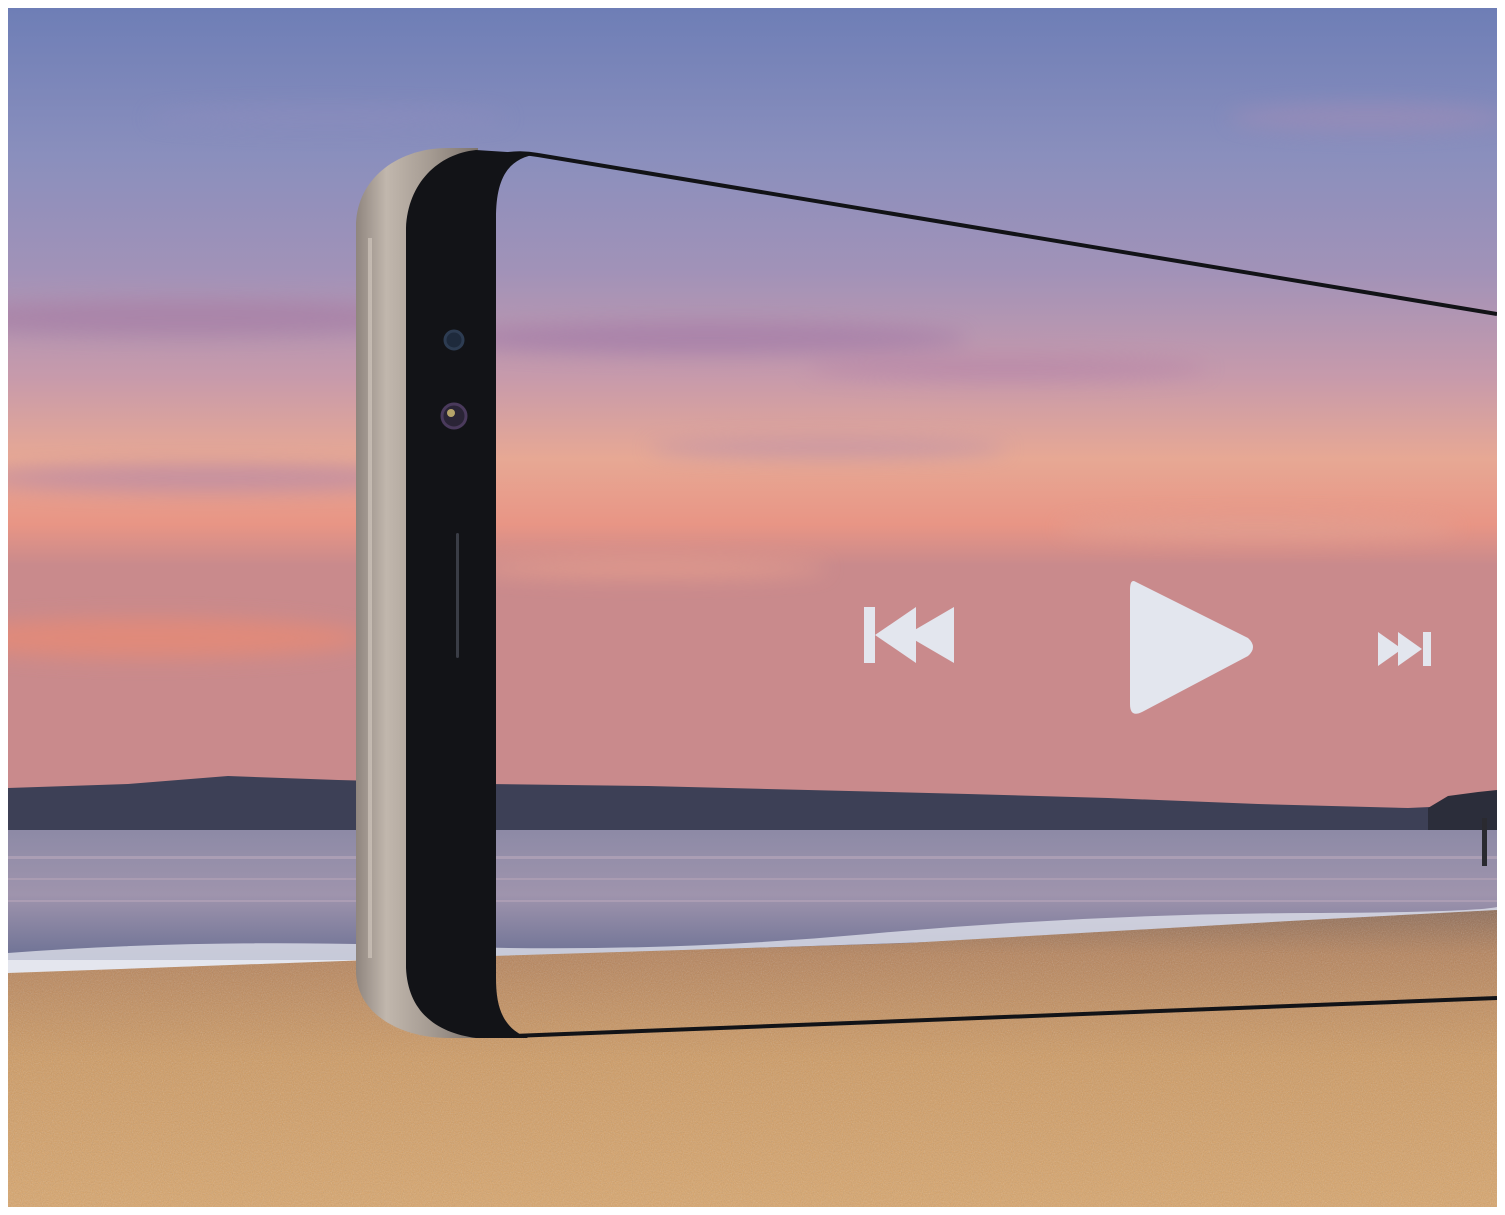 This screenshot has height=1215, width=1505. What do you see at coordinates (1484, 842) in the screenshot?
I see `water-post` at bounding box center [1484, 842].